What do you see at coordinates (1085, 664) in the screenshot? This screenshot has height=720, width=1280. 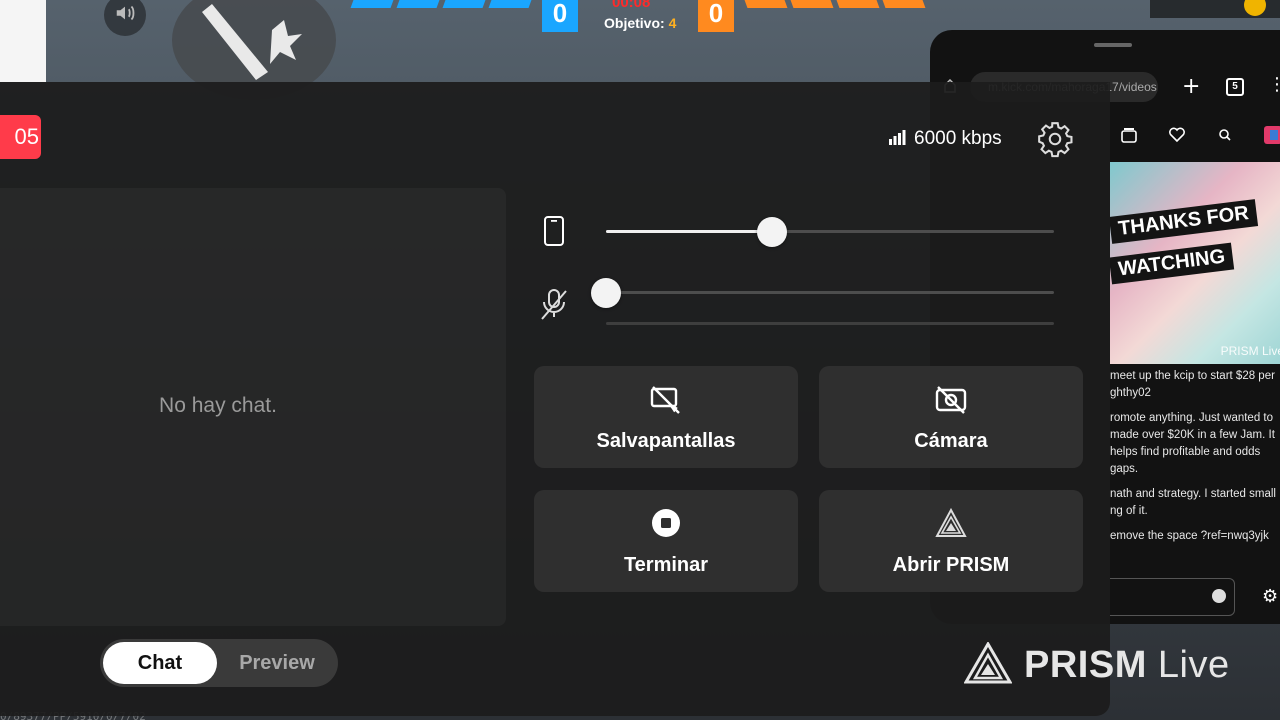 I see `brand-name-bold: PRISM` at bounding box center [1085, 664].